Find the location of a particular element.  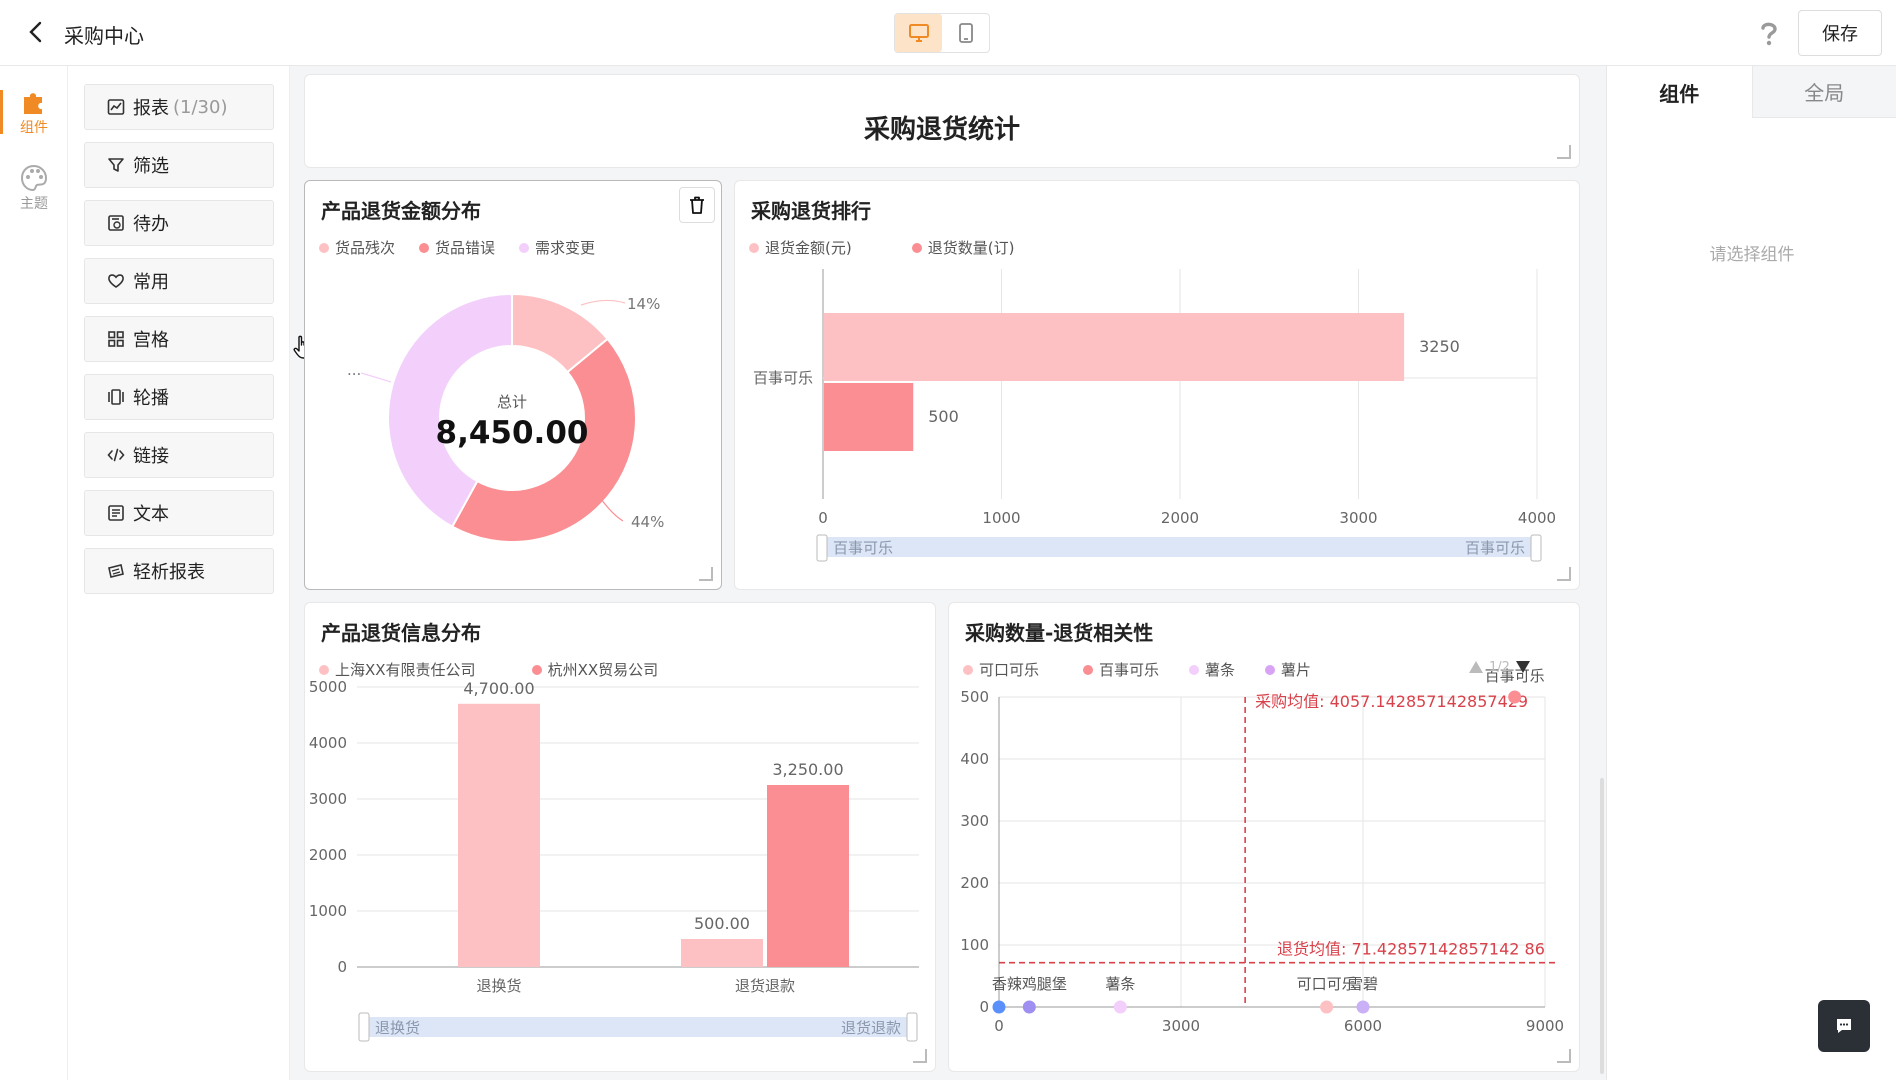

tab-global: 全局 is located at coordinates (1823, 92).